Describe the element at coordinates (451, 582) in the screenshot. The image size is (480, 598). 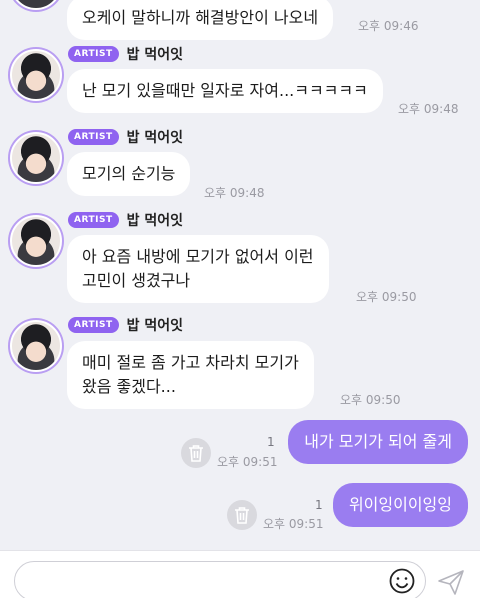
I see `send-icon` at that location.